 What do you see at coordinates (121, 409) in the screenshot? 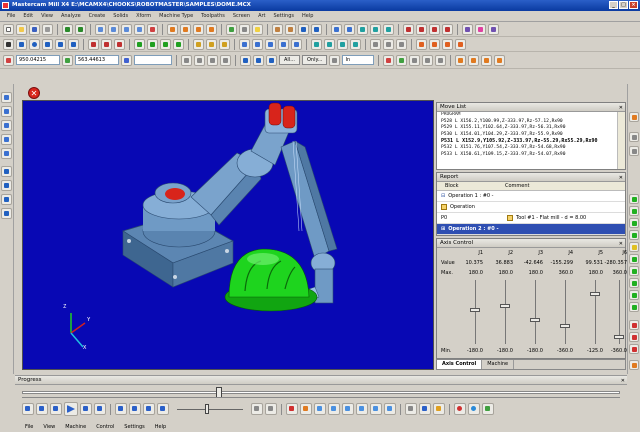
I see `step-forward-icon` at bounding box center [121, 409].